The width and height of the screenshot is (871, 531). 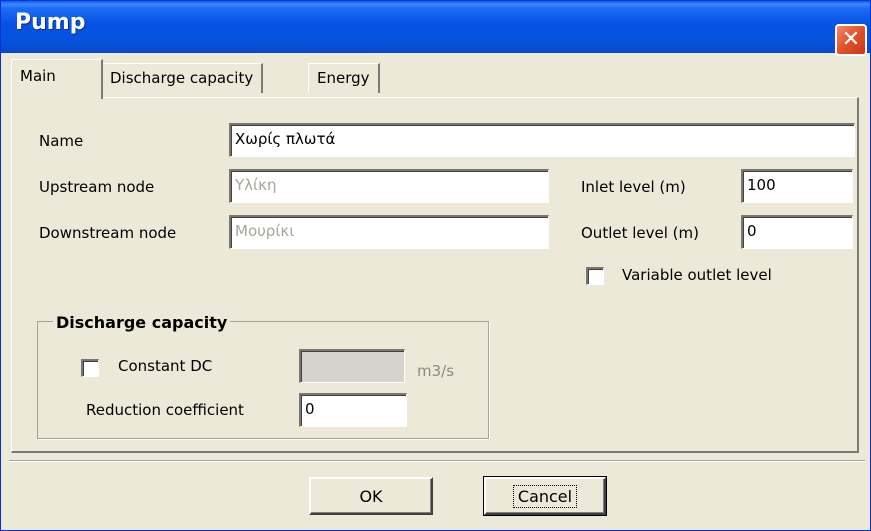 I want to click on cancel-button: Cancel, so click(x=545, y=496).